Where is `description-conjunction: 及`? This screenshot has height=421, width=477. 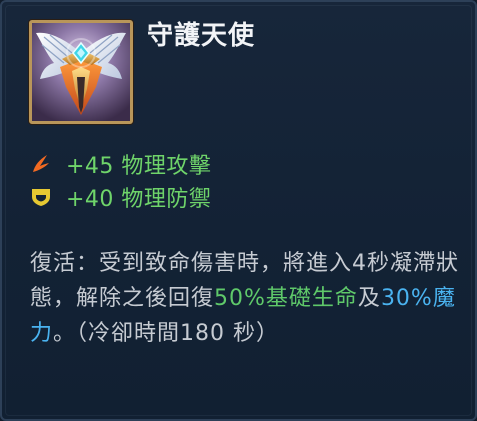 description-conjunction: 及 is located at coordinates (369, 298).